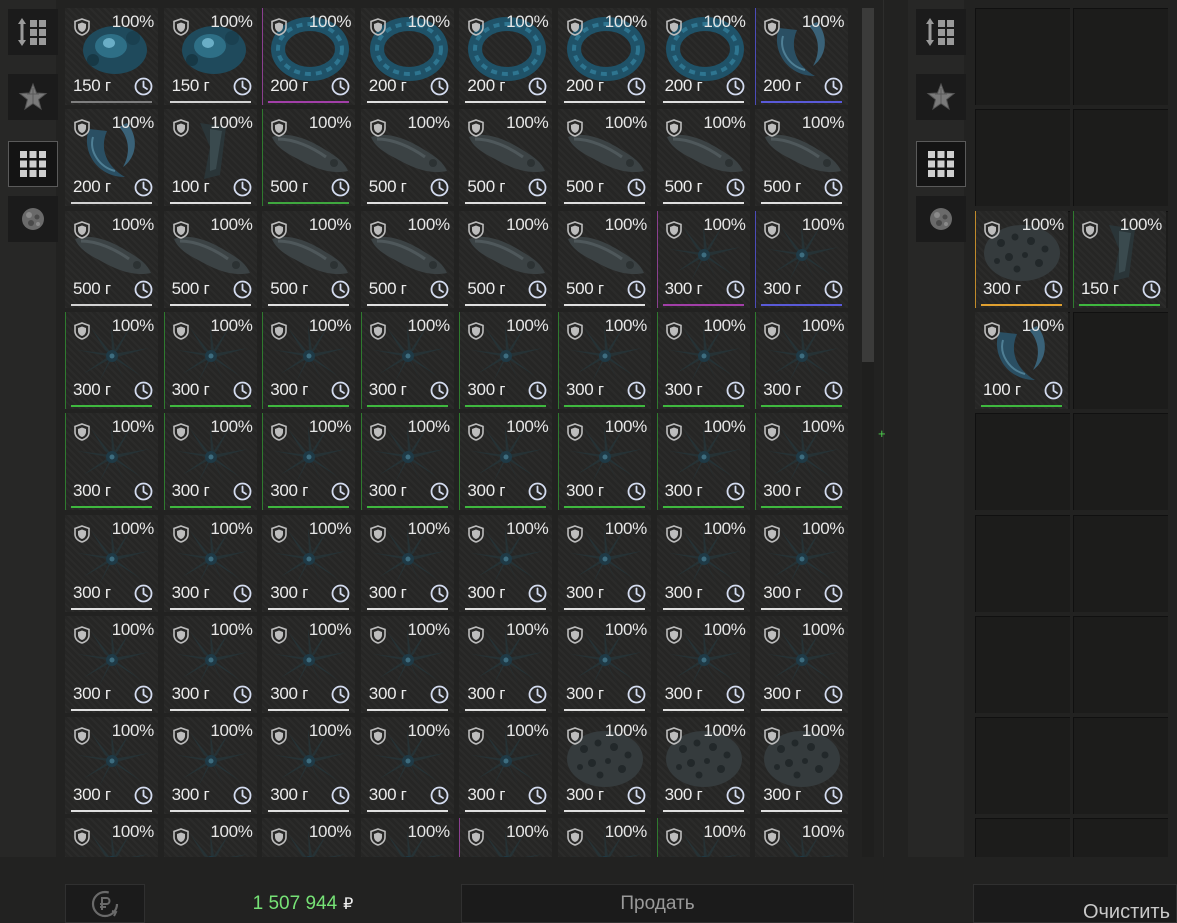  What do you see at coordinates (941, 164) in the screenshot?
I see `right-filter-grid-button` at bounding box center [941, 164].